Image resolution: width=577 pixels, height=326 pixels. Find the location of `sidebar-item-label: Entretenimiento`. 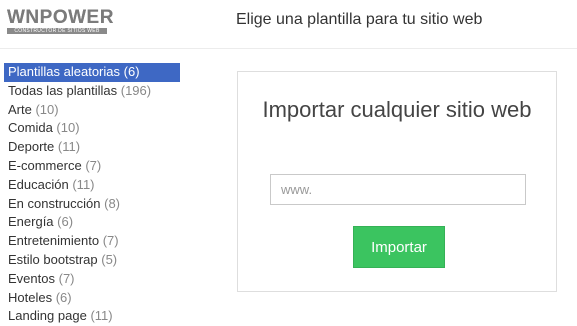

sidebar-item-label: Entretenimiento is located at coordinates (54, 241).